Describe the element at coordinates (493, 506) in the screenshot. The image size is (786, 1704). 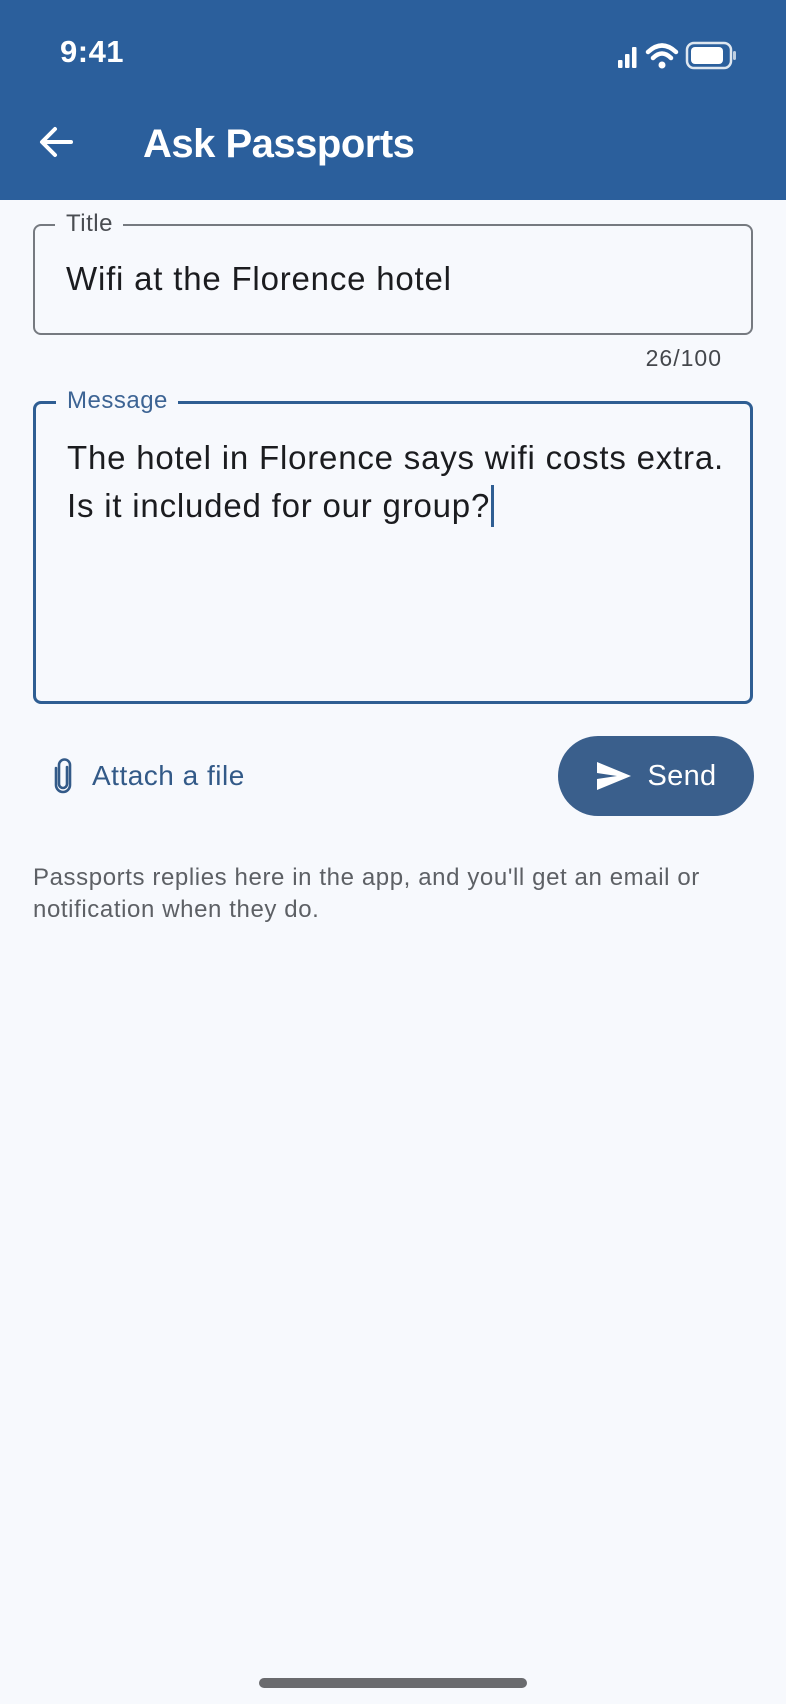
I see `text-cursor` at that location.